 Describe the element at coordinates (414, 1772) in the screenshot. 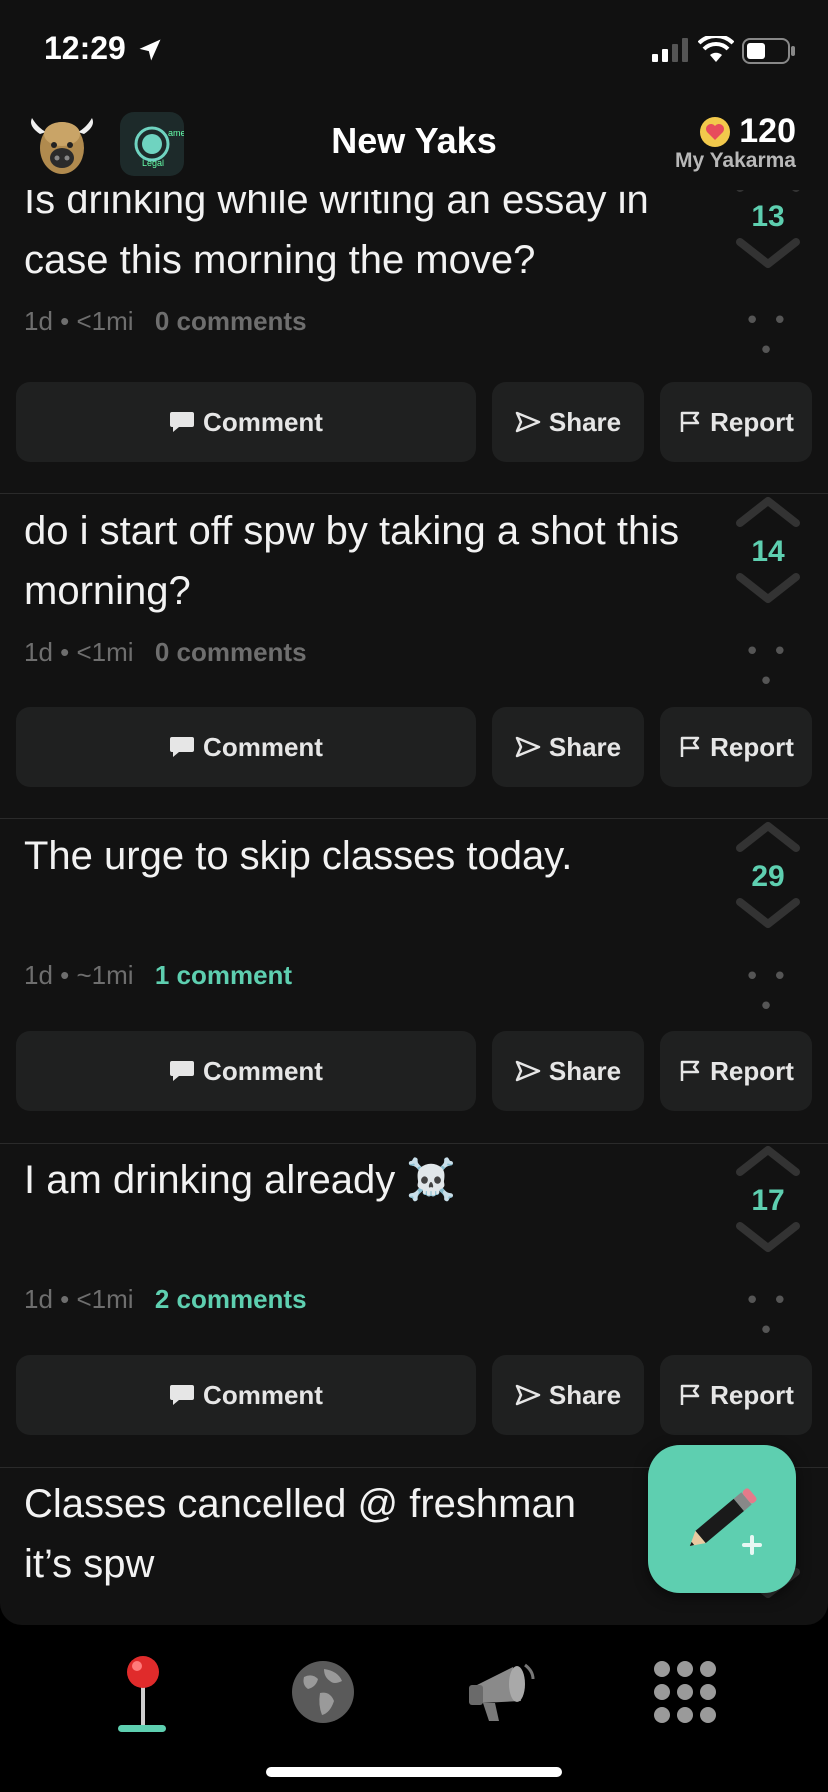

I see `home-indicator` at that location.